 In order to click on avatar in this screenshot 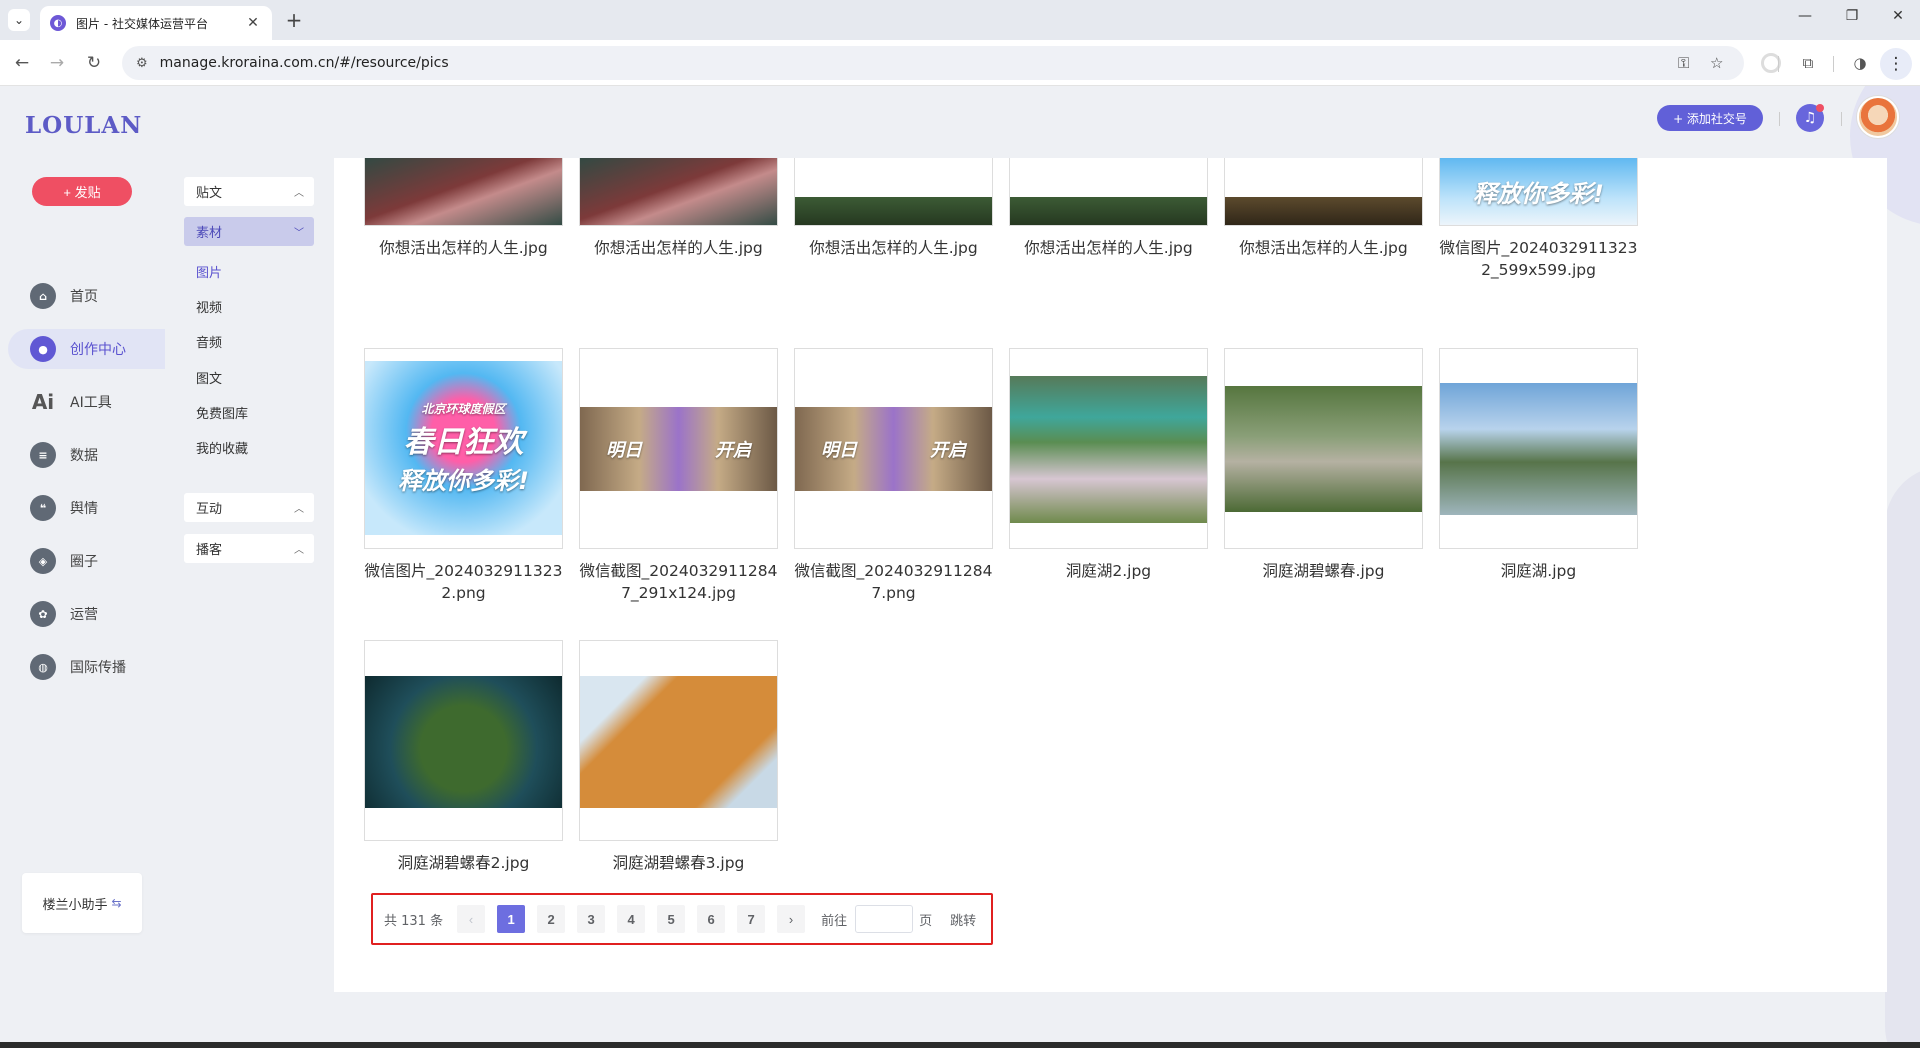, I will do `click(1878, 117)`.